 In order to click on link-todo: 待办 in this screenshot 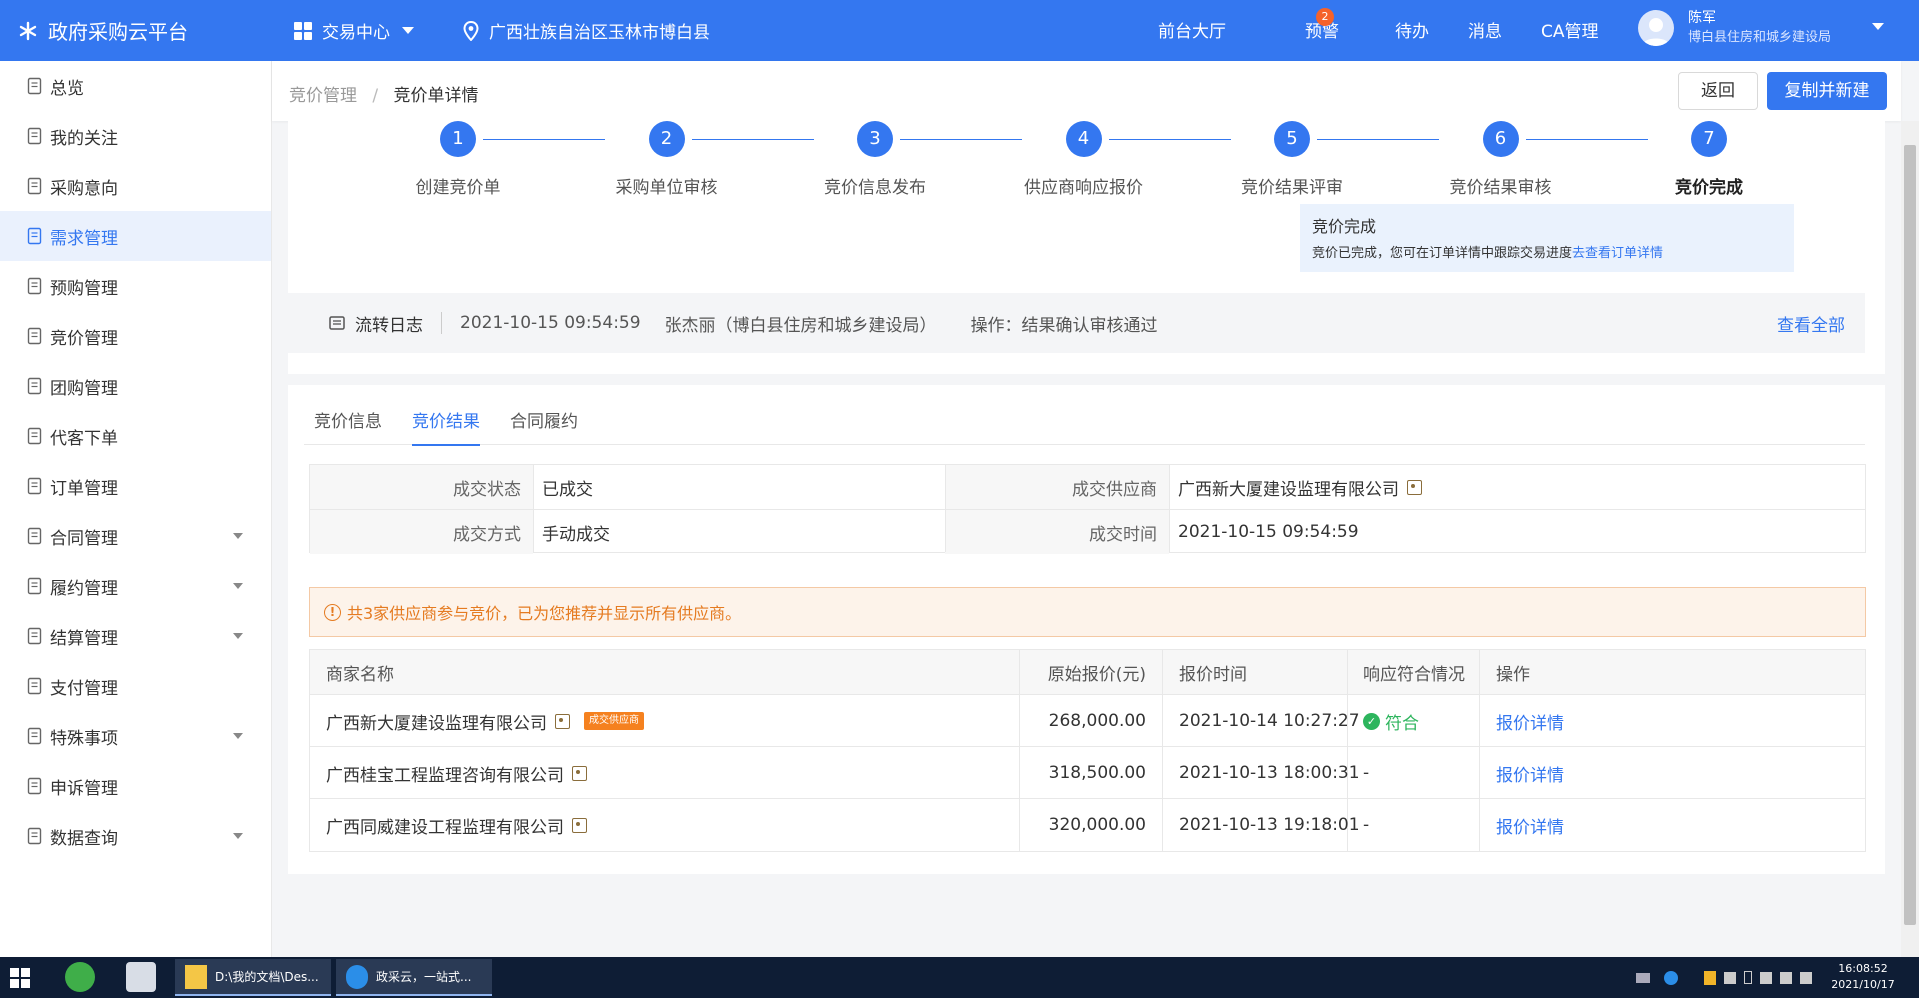, I will do `click(1431, 29)`.